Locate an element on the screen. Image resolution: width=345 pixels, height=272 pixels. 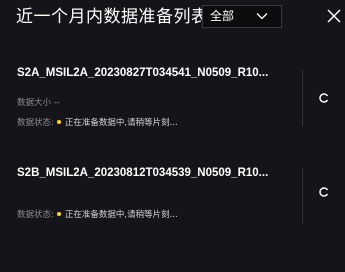
header: 近一个月内数据准备列表 全部 is located at coordinates (172, 19).